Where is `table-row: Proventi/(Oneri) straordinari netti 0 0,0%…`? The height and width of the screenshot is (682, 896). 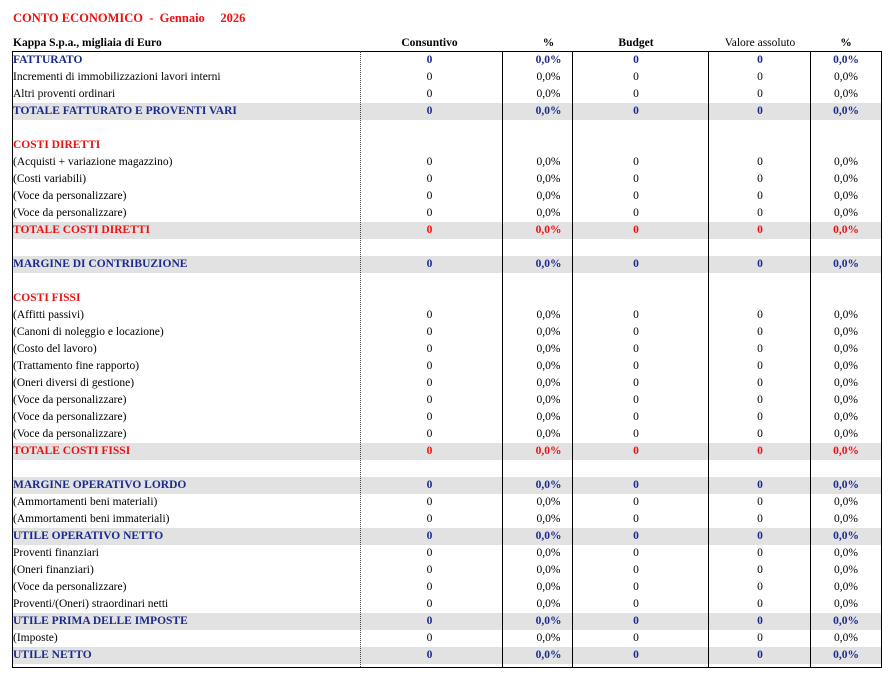 table-row: Proventi/(Oneri) straordinari netti 0 0,0%… is located at coordinates (447, 604).